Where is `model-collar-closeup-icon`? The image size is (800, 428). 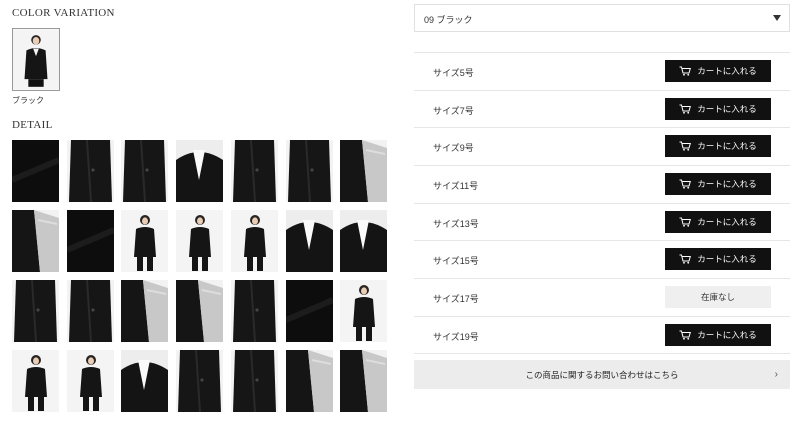 model-collar-closeup-icon is located at coordinates (309, 241).